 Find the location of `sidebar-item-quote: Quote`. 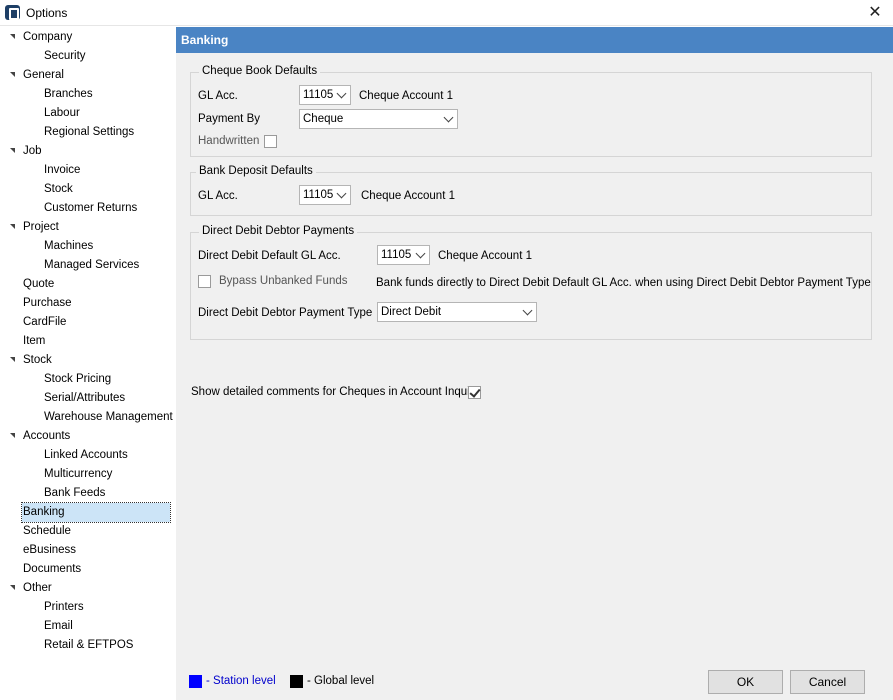

sidebar-item-quote: Quote is located at coordinates (38, 284).